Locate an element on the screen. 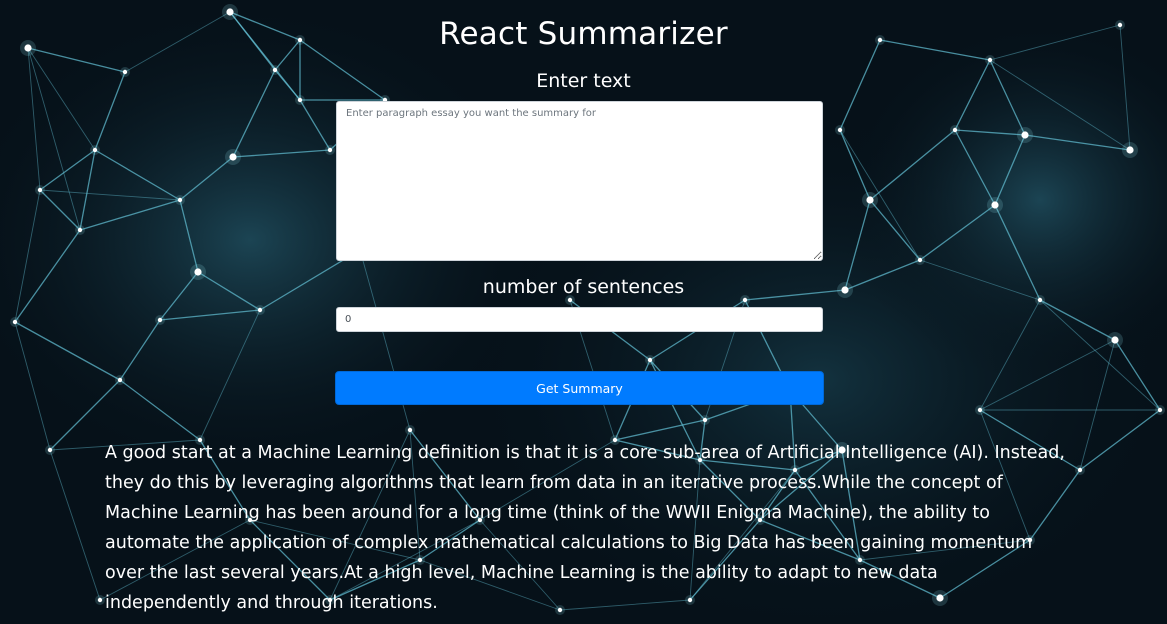 This screenshot has height=624, width=1167. sentence-count-input is located at coordinates (579, 319).